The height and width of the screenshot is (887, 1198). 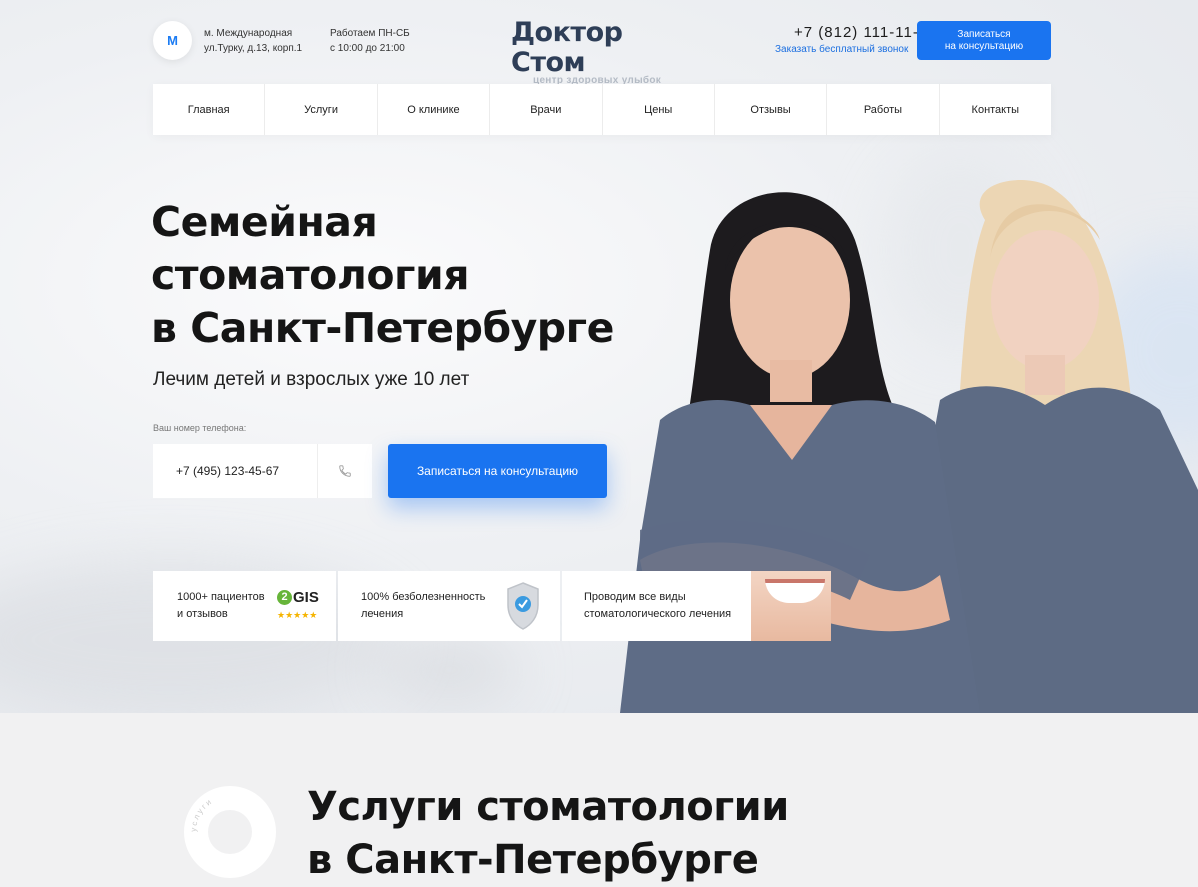 I want to click on working-hours: Работаем ПН-СБ с 10:00 до 21:00, so click(x=370, y=41).